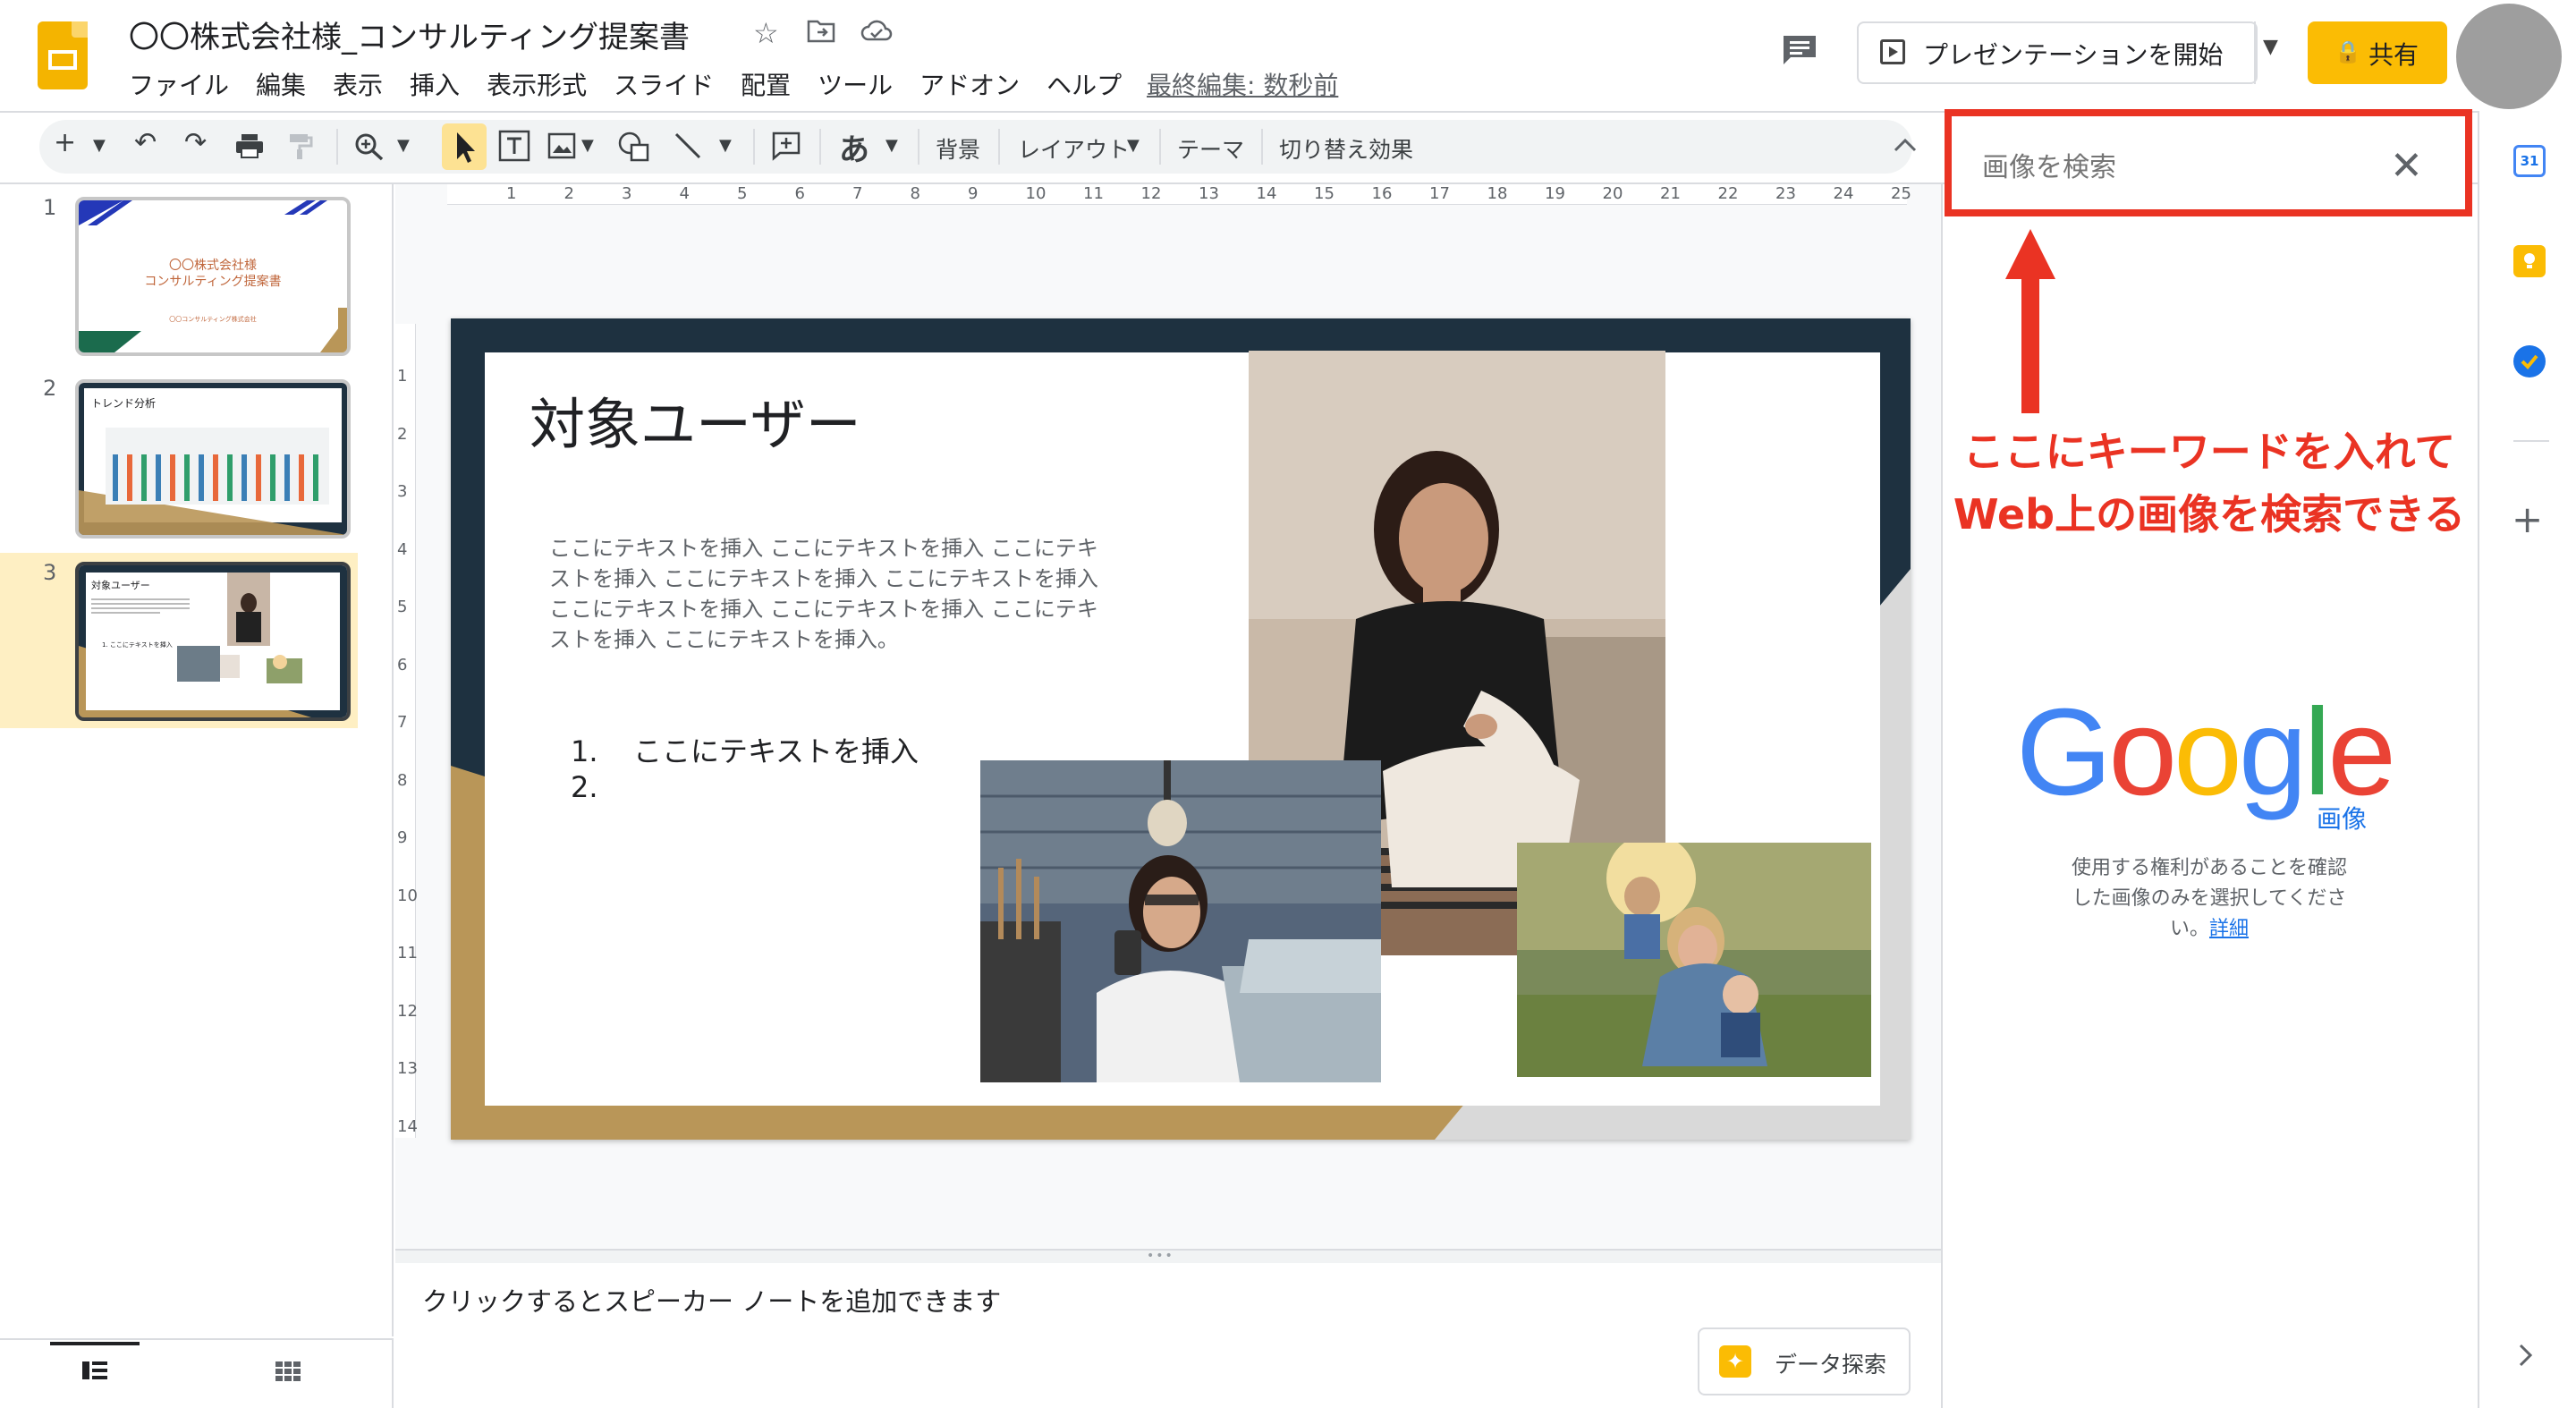 The width and height of the screenshot is (2576, 1408). What do you see at coordinates (301, 477) in the screenshot?
I see `thumb-bar` at bounding box center [301, 477].